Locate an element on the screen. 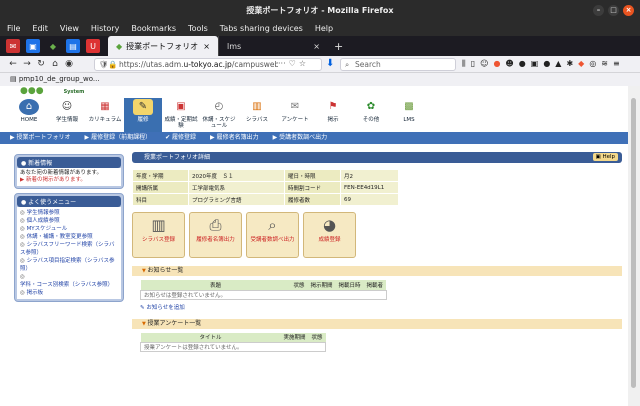 The image size is (640, 406). addon-tile-icon: ▣ is located at coordinates (535, 64).